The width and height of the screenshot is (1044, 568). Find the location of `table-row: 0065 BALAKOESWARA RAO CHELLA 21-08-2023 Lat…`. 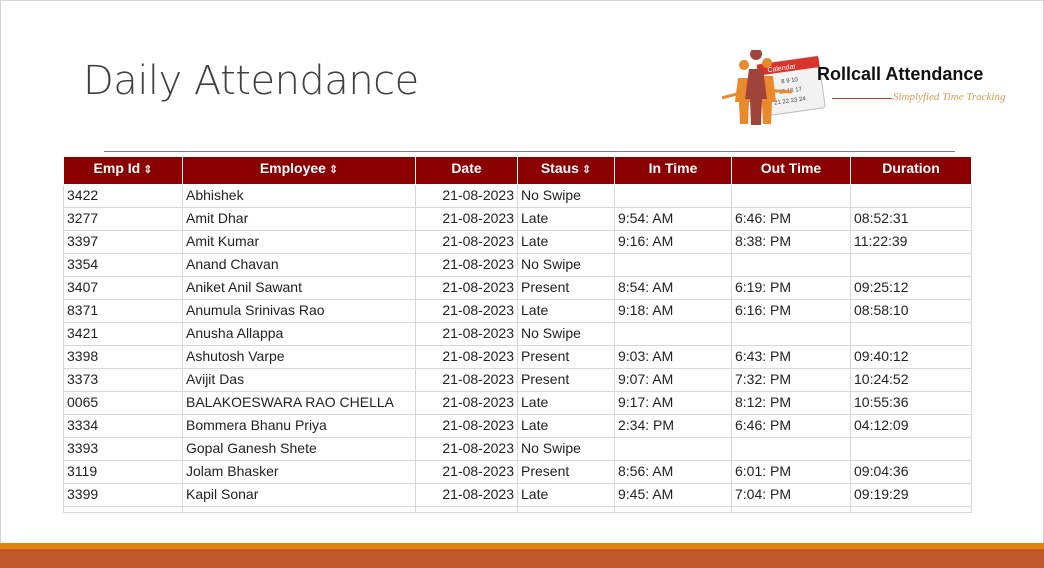

table-row: 0065 BALAKOESWARA RAO CHELLA 21-08-2023 Lat… is located at coordinates (517, 403).